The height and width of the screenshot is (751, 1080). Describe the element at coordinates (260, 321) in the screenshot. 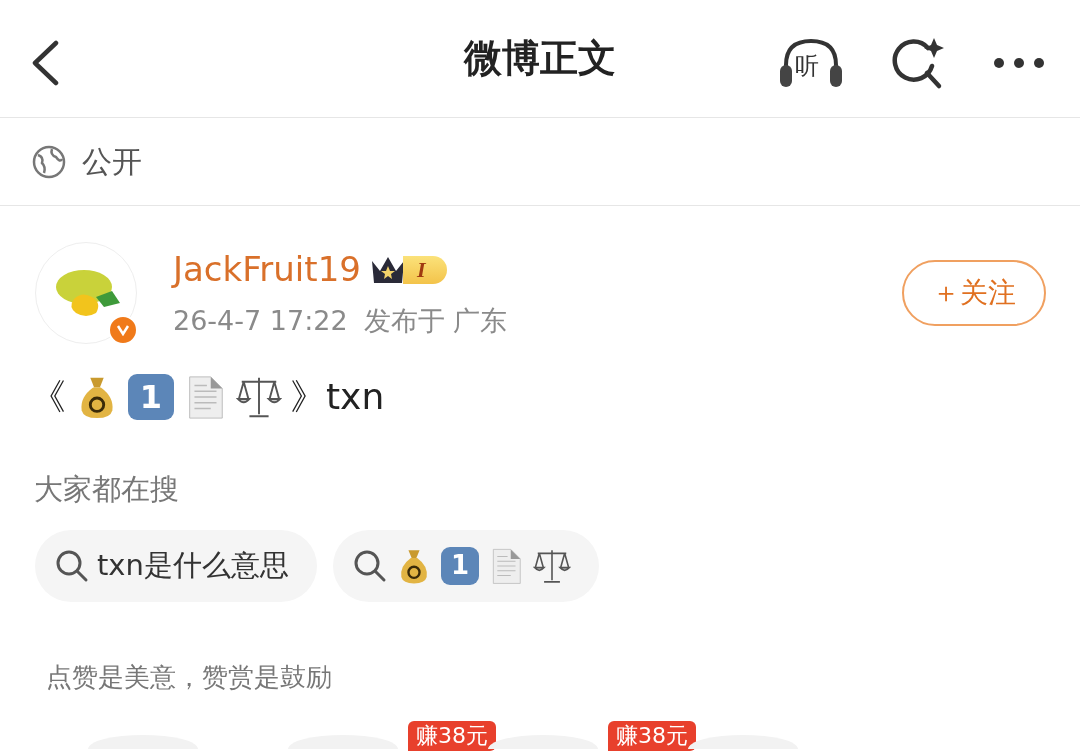

I see `post-time: 26-4-7 17:22` at that location.